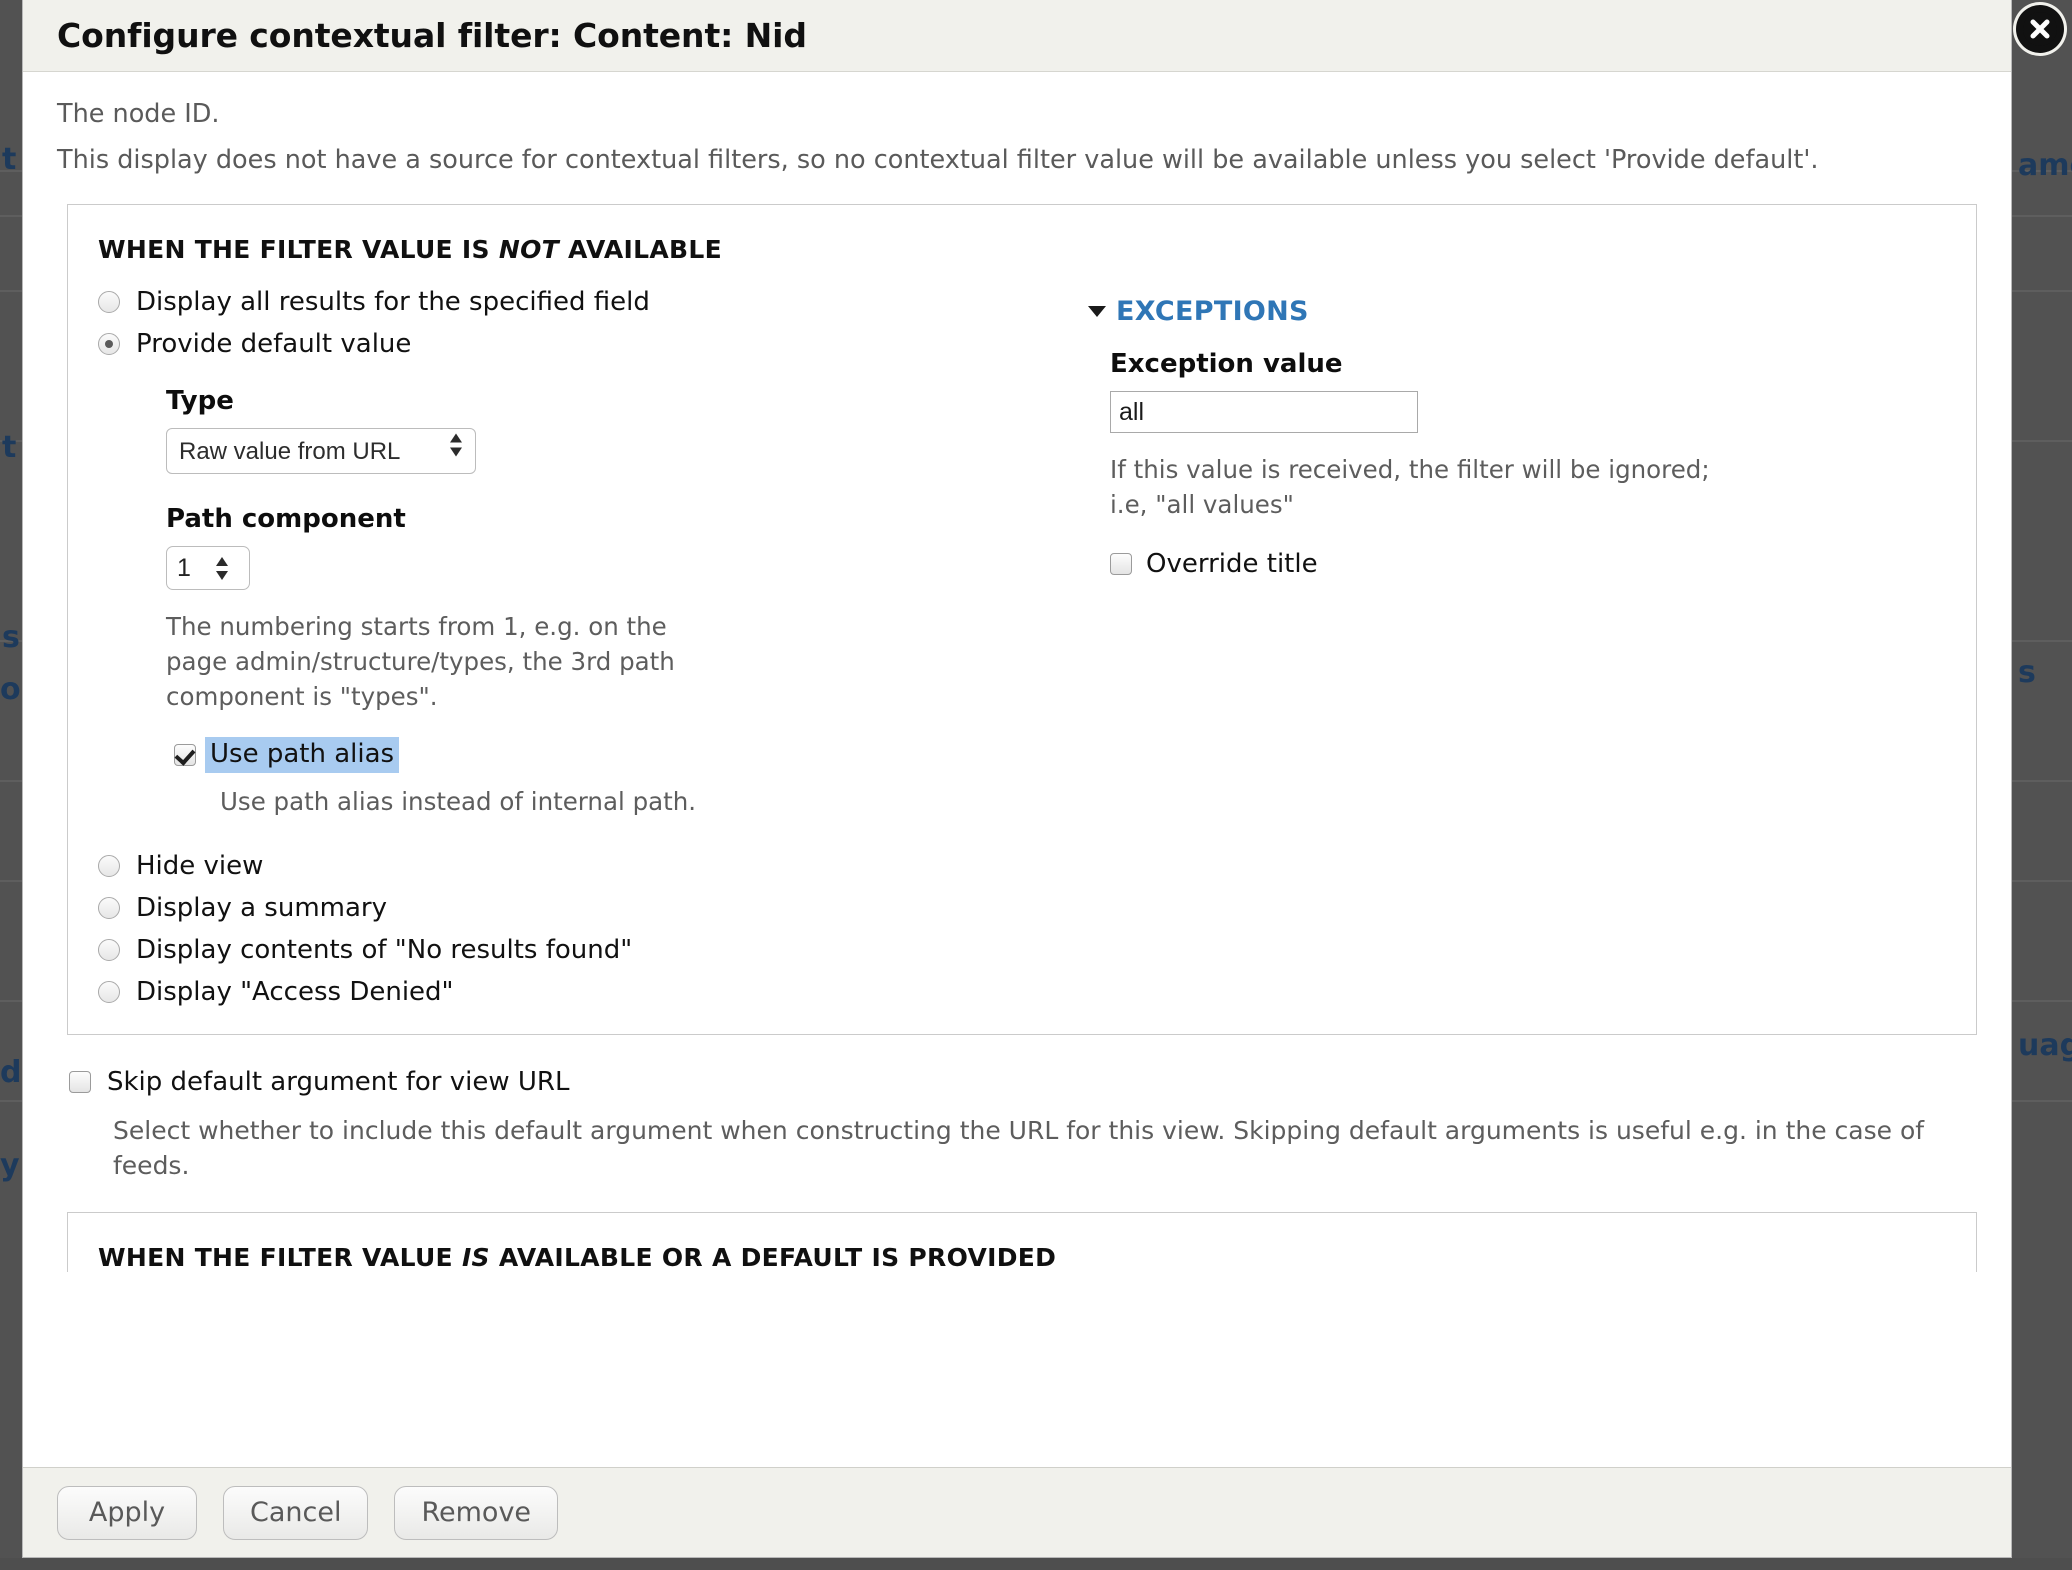 The image size is (2072, 1570). What do you see at coordinates (626, 754) in the screenshot?
I see `use-path-alias-checkbox-row: Use path alias` at bounding box center [626, 754].